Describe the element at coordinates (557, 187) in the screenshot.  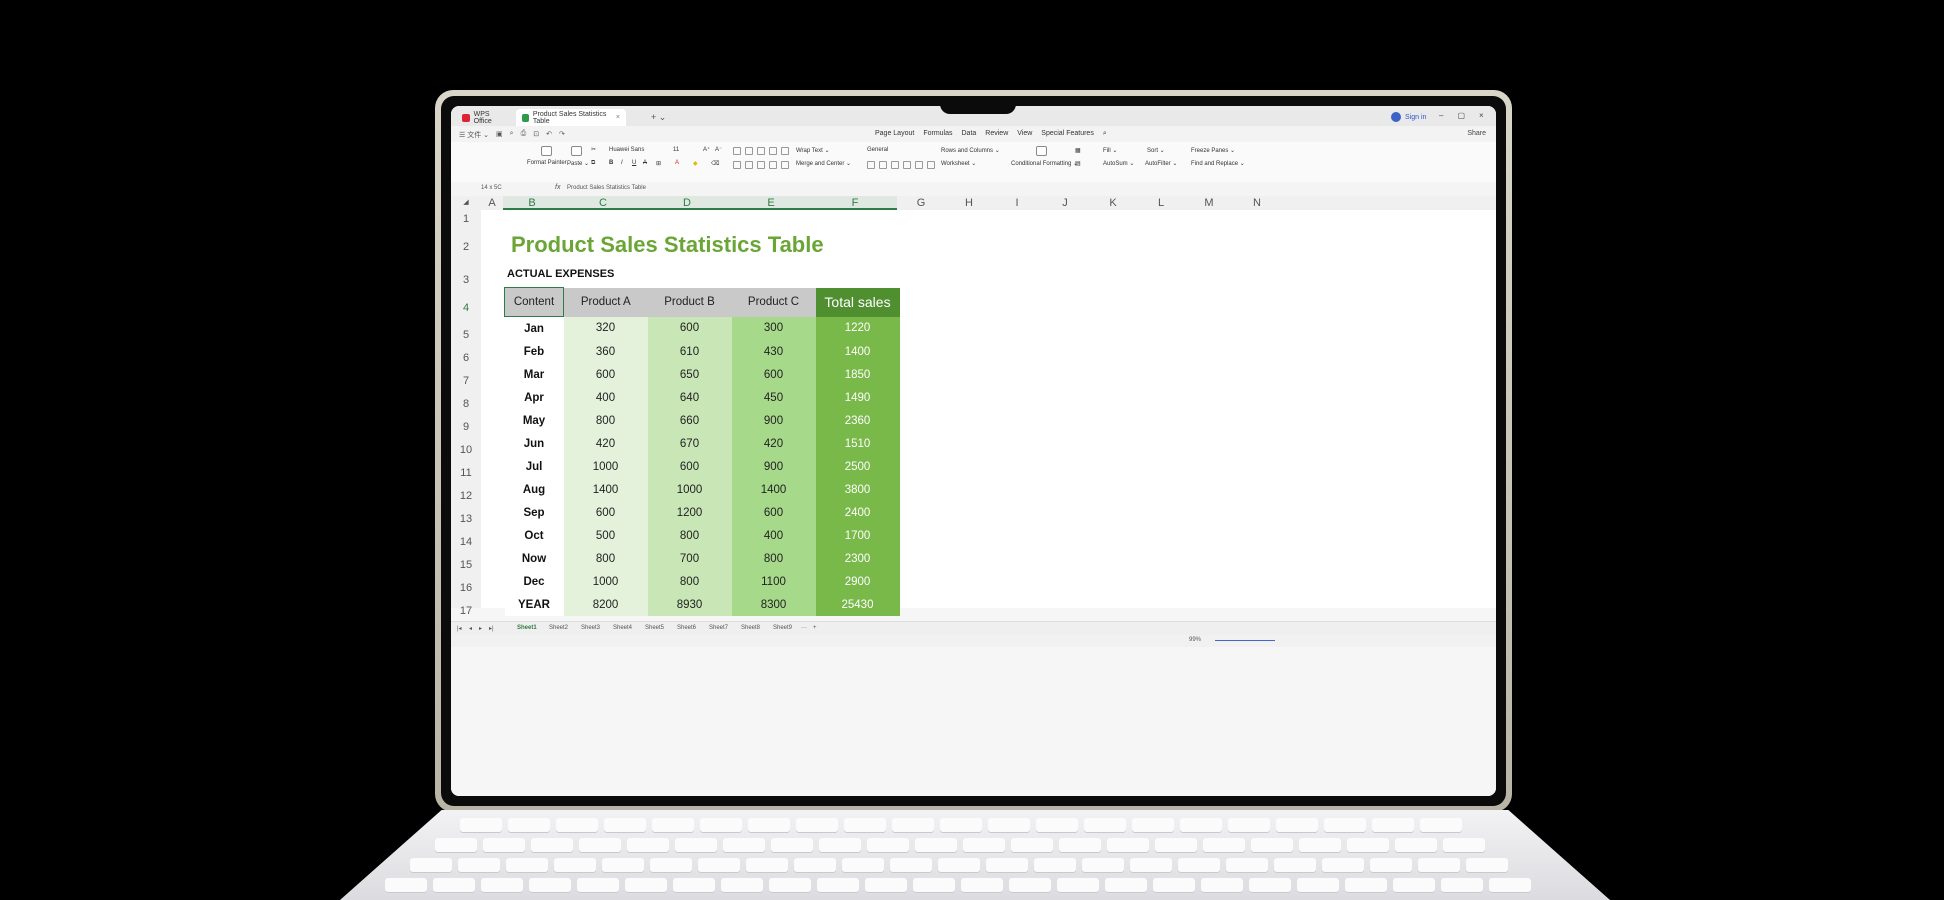
I see `fx-icon: fx` at that location.